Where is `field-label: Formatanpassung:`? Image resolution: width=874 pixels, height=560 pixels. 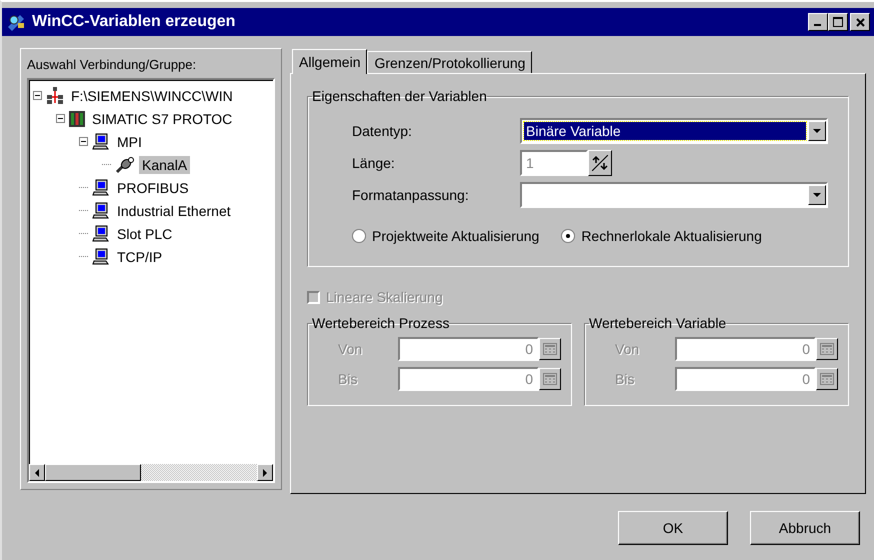
field-label: Formatanpassung: is located at coordinates (411, 195).